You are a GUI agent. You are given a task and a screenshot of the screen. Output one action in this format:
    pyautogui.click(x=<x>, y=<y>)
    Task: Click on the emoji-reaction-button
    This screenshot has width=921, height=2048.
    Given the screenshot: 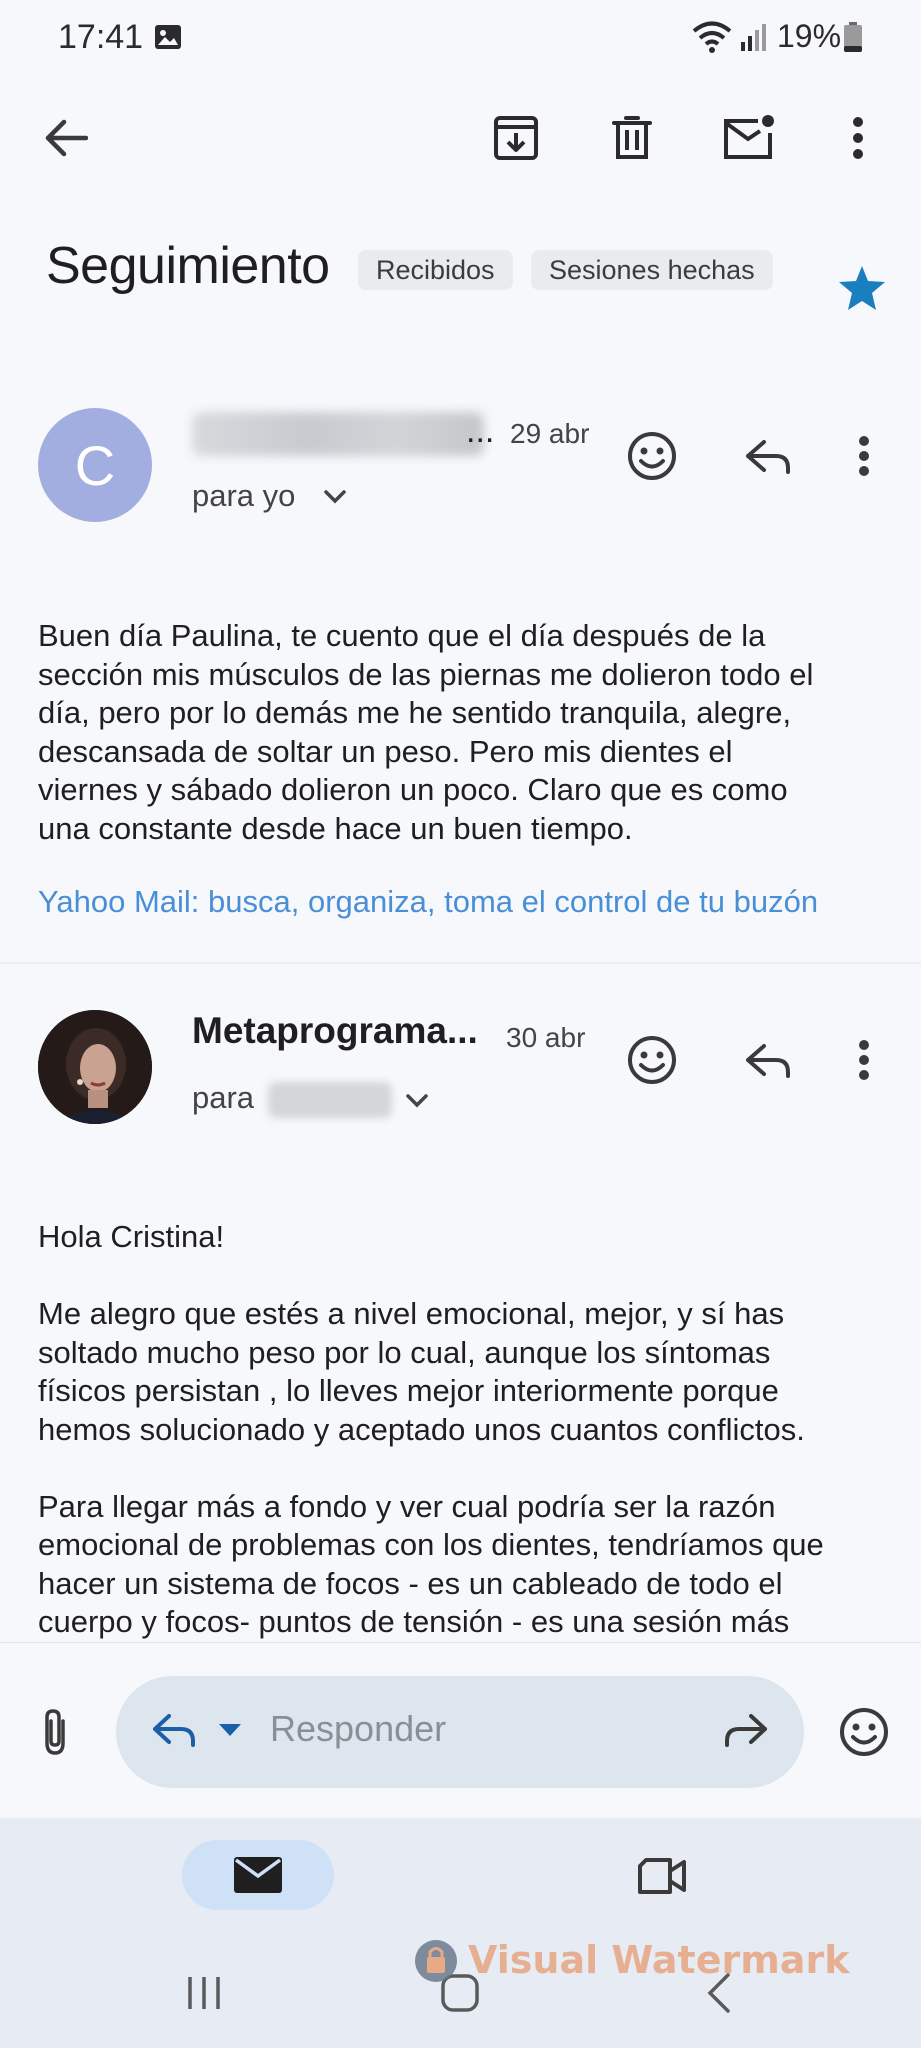 What is the action you would take?
    pyautogui.click(x=864, y=1732)
    